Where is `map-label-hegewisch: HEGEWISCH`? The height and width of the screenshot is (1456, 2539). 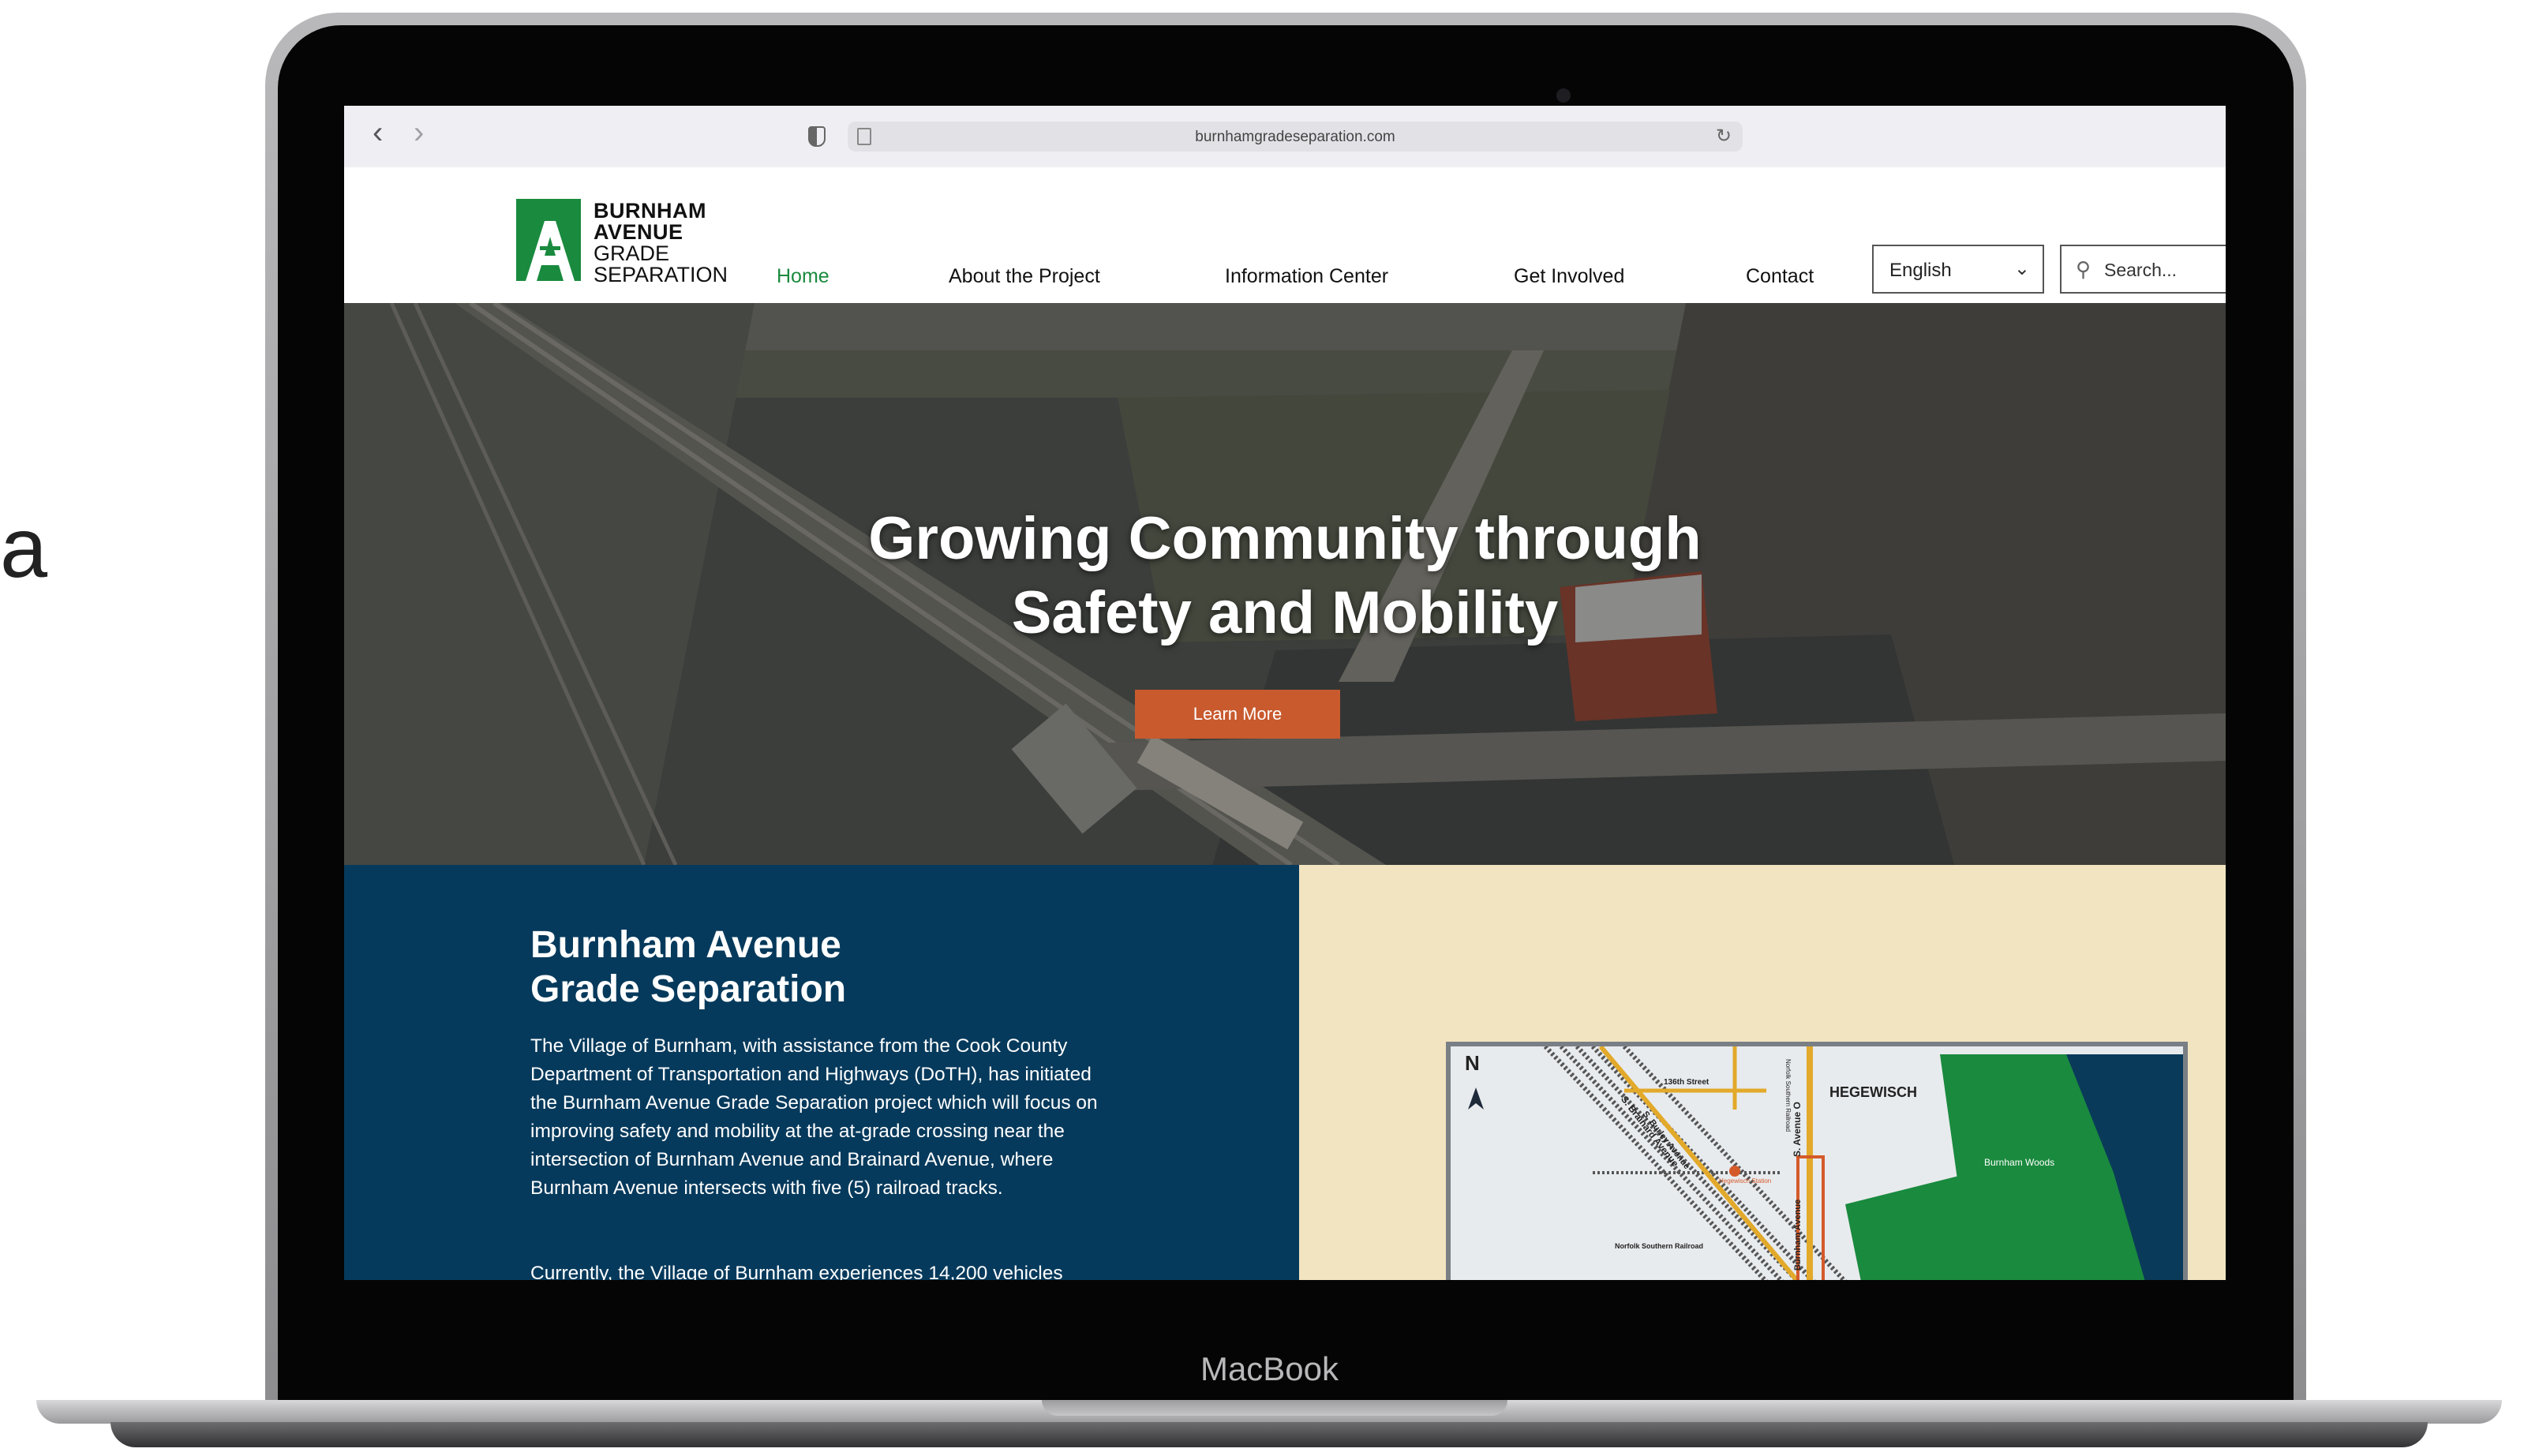 map-label-hegewisch: HEGEWISCH is located at coordinates (1874, 1092).